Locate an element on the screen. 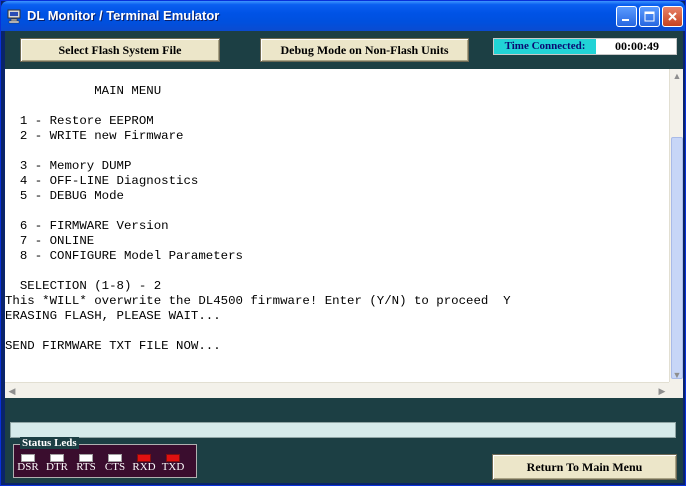  scroll-corner is located at coordinates (676, 390).